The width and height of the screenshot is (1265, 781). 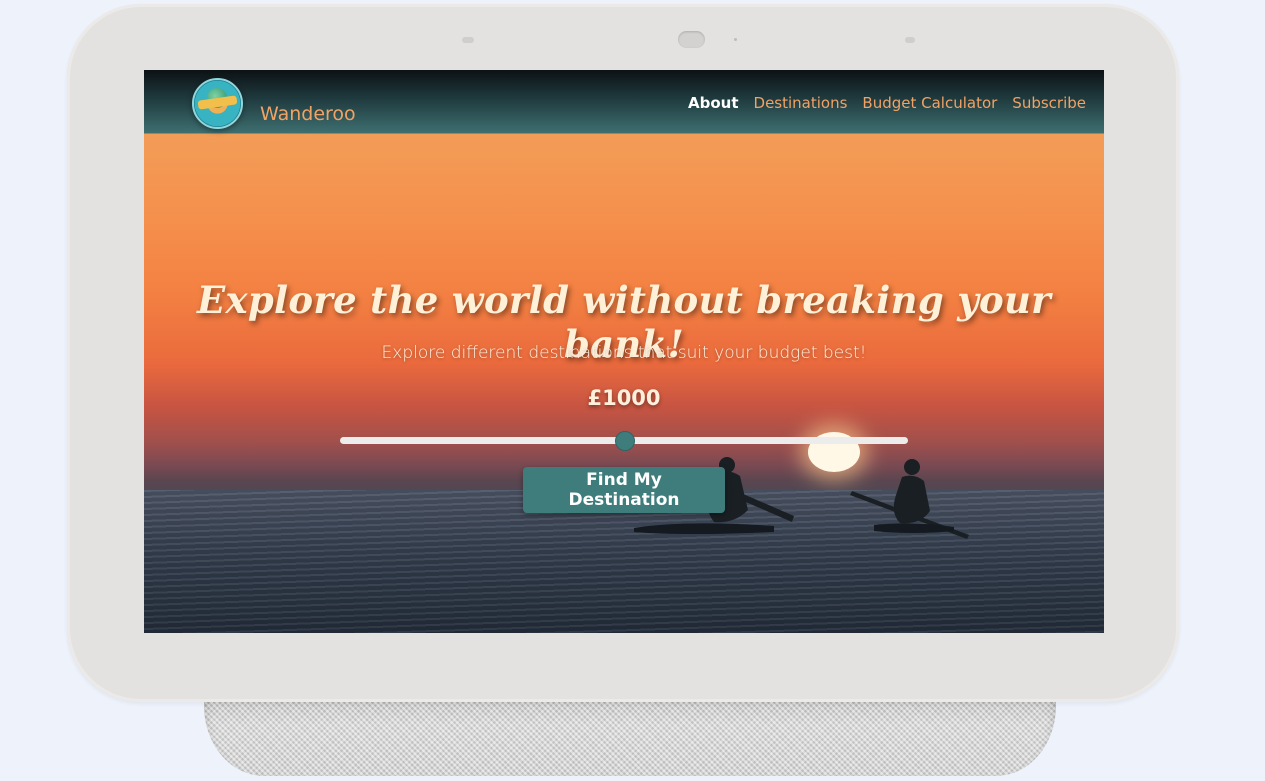 I want to click on nav-link-budget-calculator: Budget Calculator, so click(x=929, y=103).